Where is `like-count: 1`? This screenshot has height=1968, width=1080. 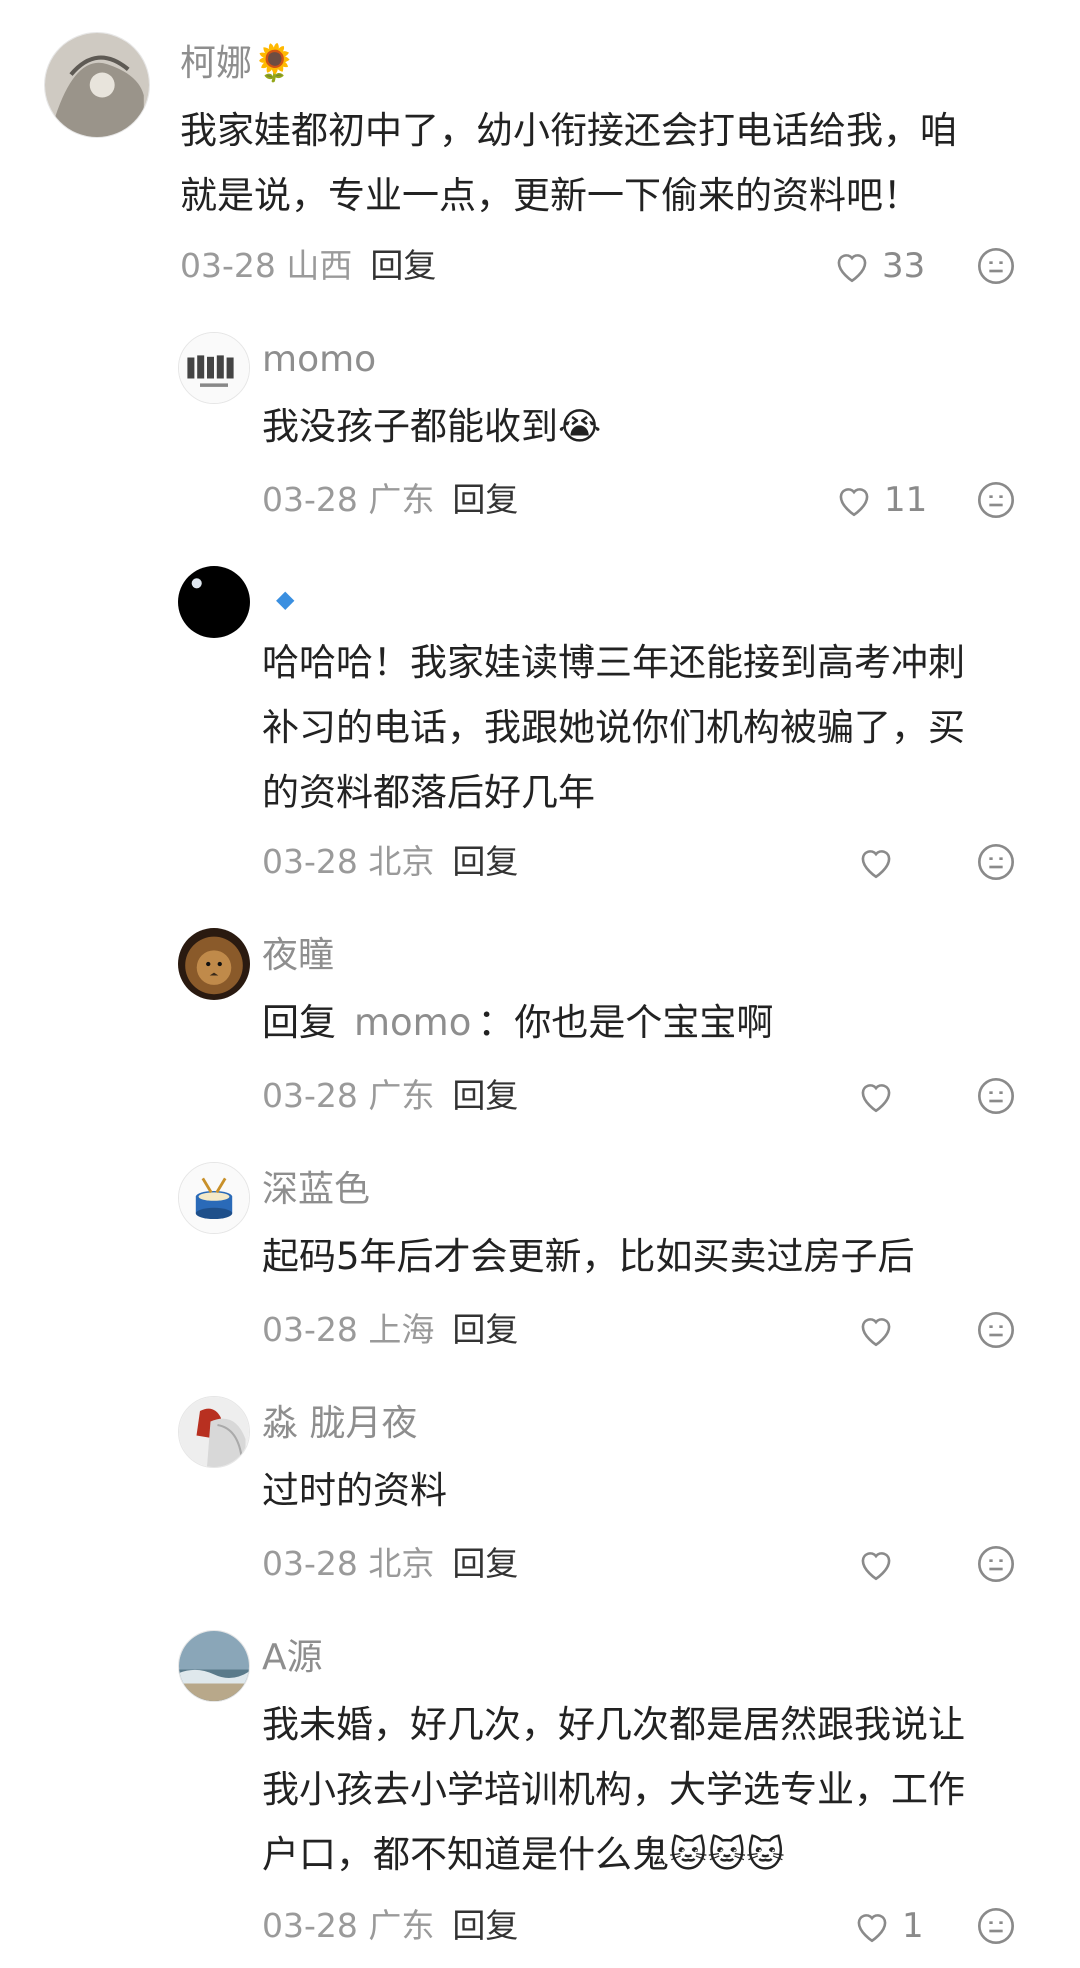 like-count: 1 is located at coordinates (913, 1926).